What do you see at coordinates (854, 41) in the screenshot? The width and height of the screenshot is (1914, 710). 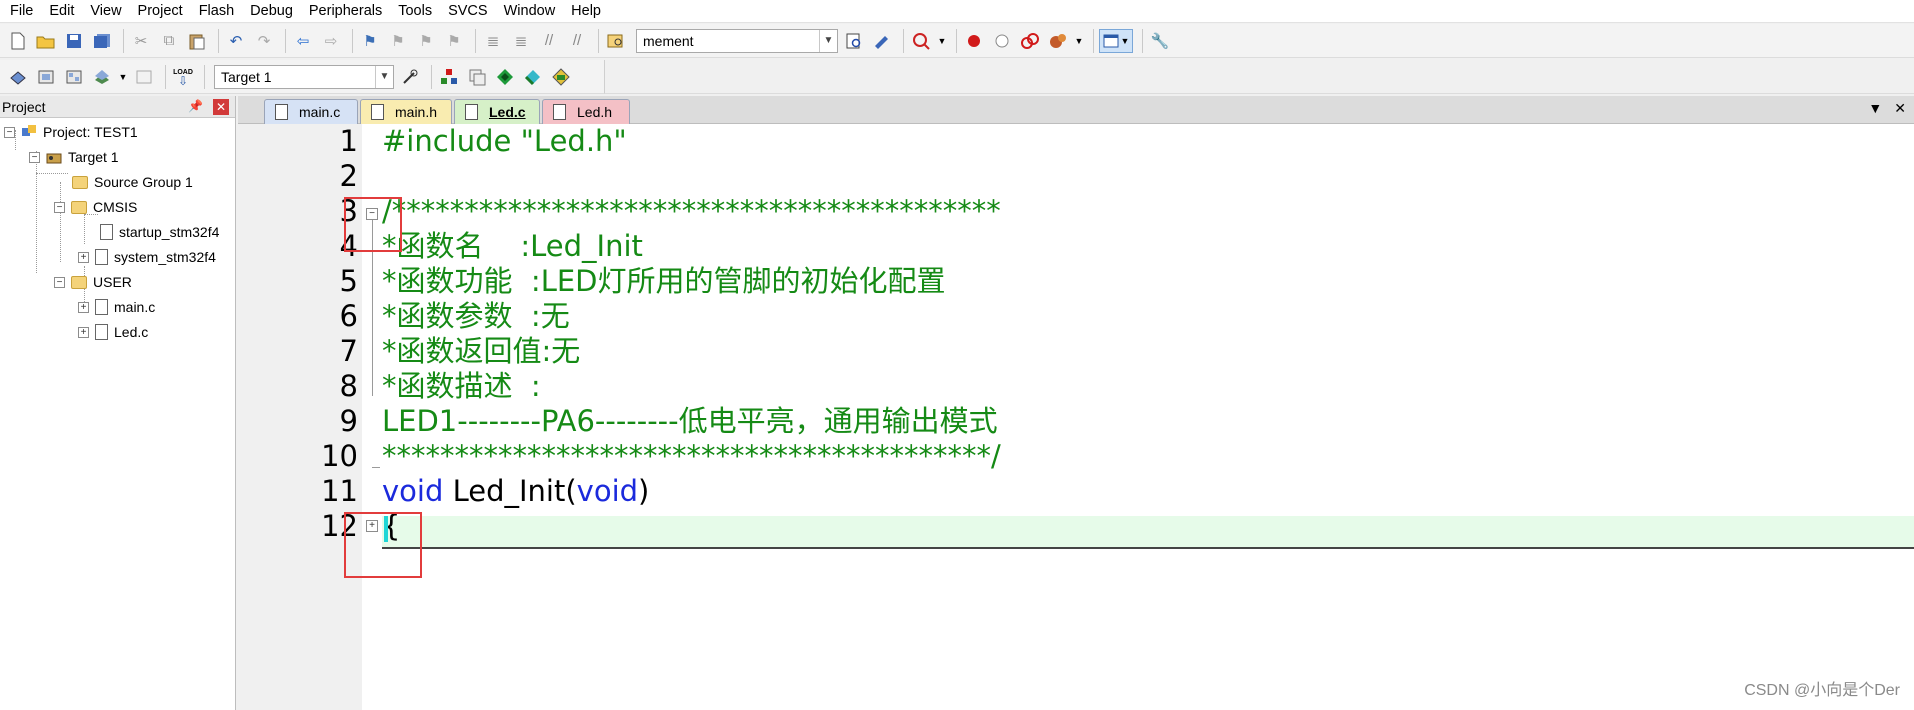 I see `find-icon` at bounding box center [854, 41].